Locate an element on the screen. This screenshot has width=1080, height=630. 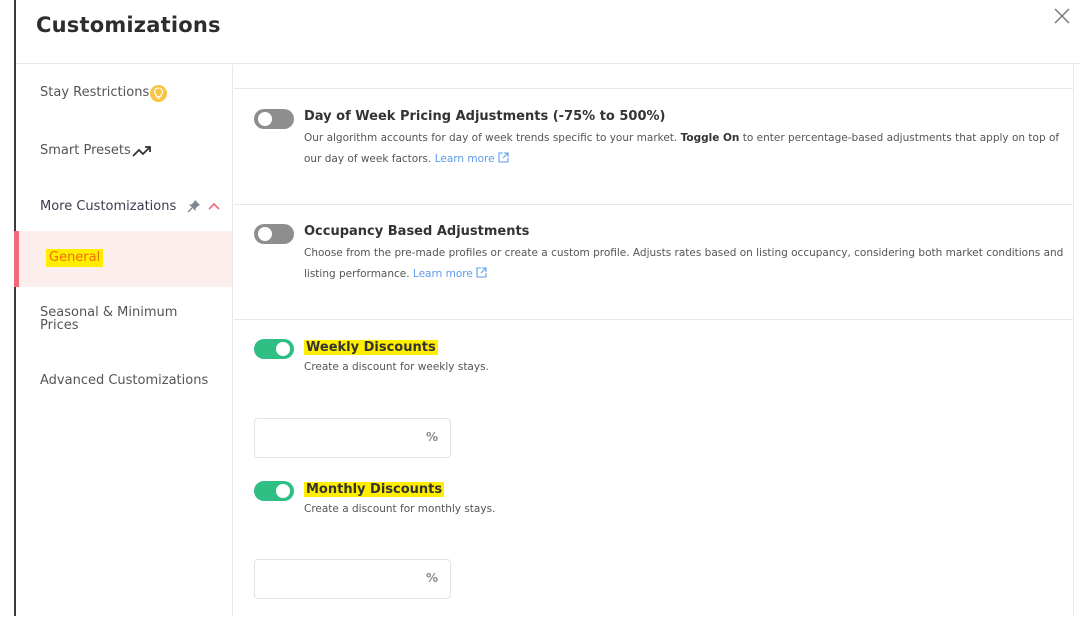
monthly-discounts-title: Monthly Discounts is located at coordinates (374, 489).